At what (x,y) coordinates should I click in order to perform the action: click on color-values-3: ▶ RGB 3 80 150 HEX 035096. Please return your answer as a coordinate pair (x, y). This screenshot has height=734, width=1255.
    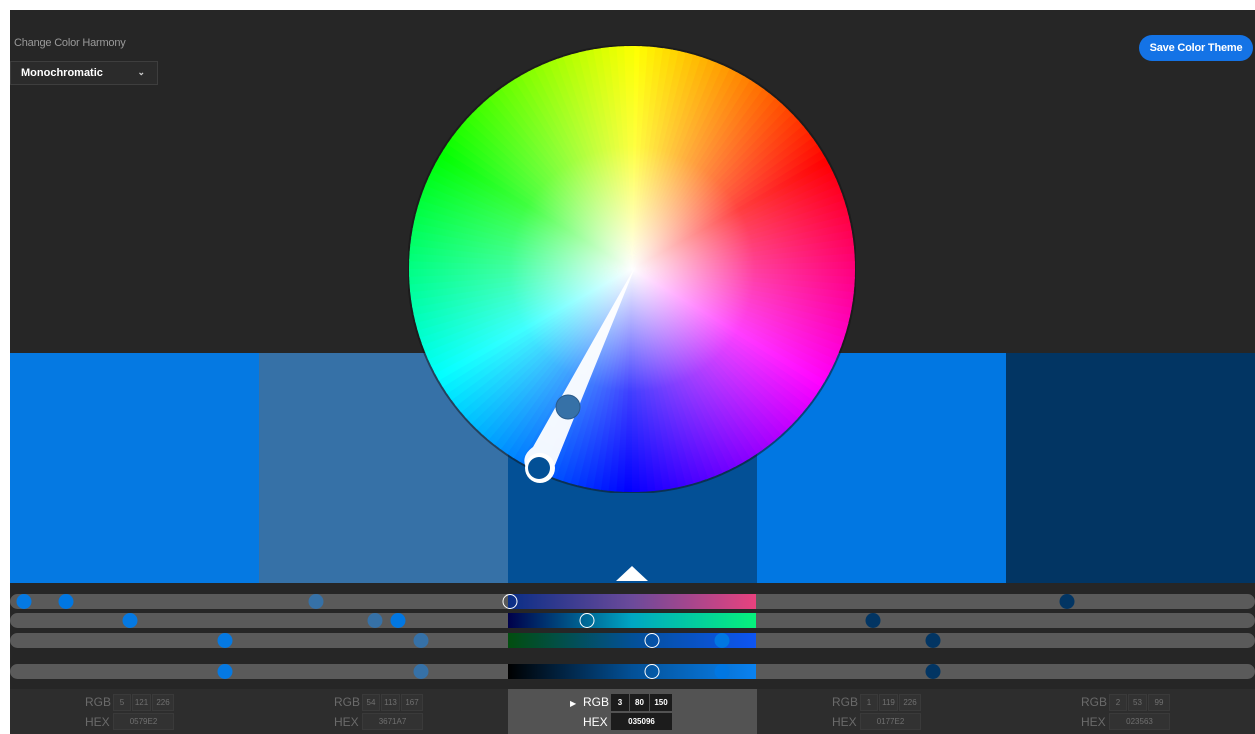
    Looking at the image, I should click on (632, 711).